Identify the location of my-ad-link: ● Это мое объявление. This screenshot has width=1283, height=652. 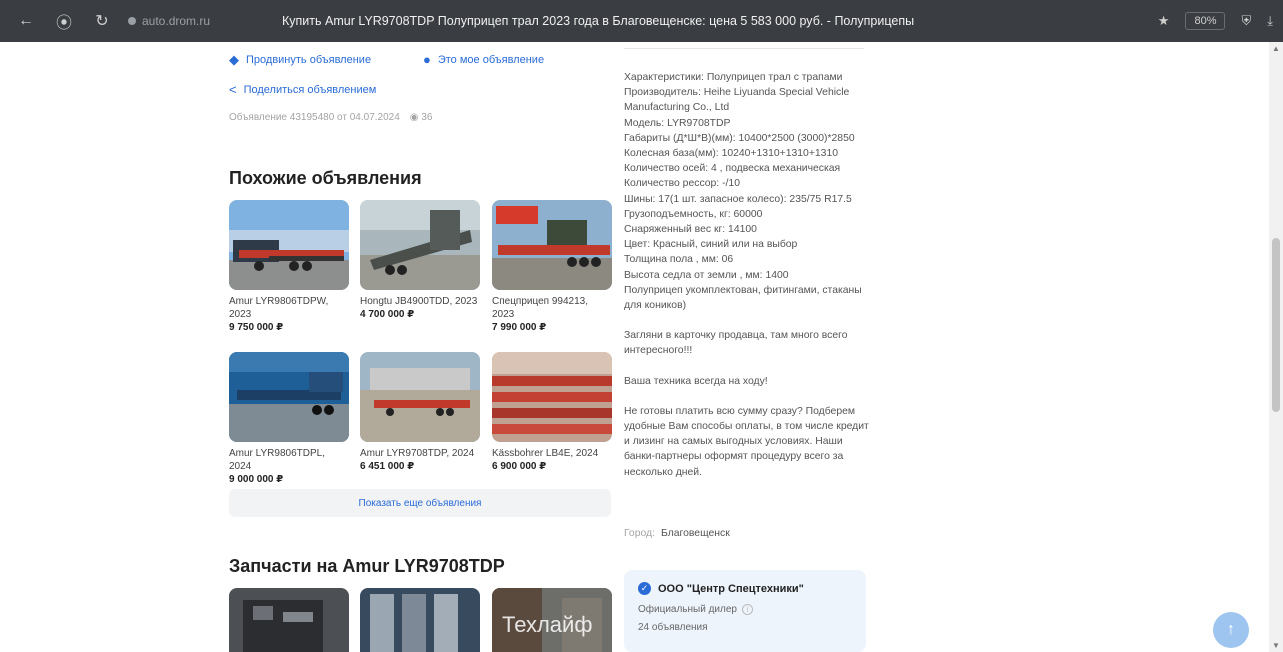
(483, 59).